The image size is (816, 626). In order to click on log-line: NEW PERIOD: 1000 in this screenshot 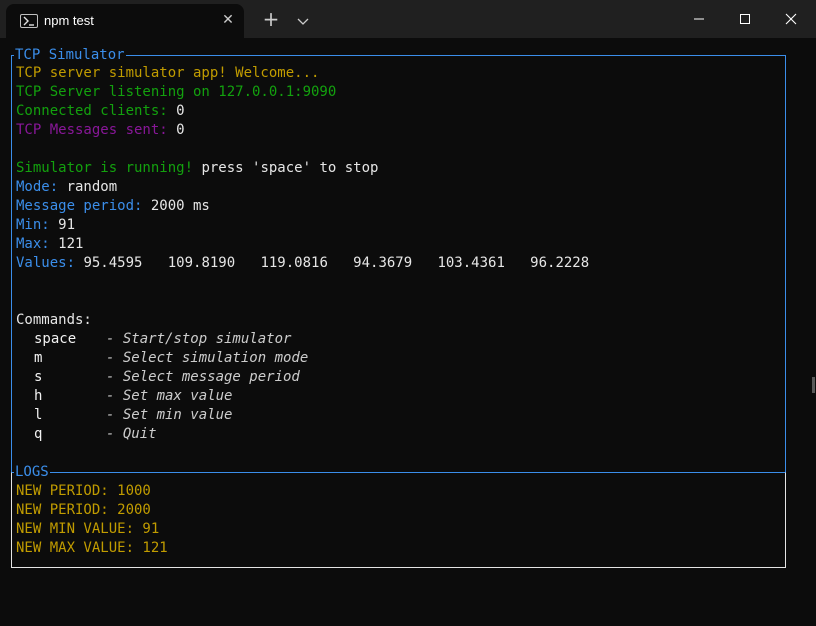, I will do `click(83, 491)`.